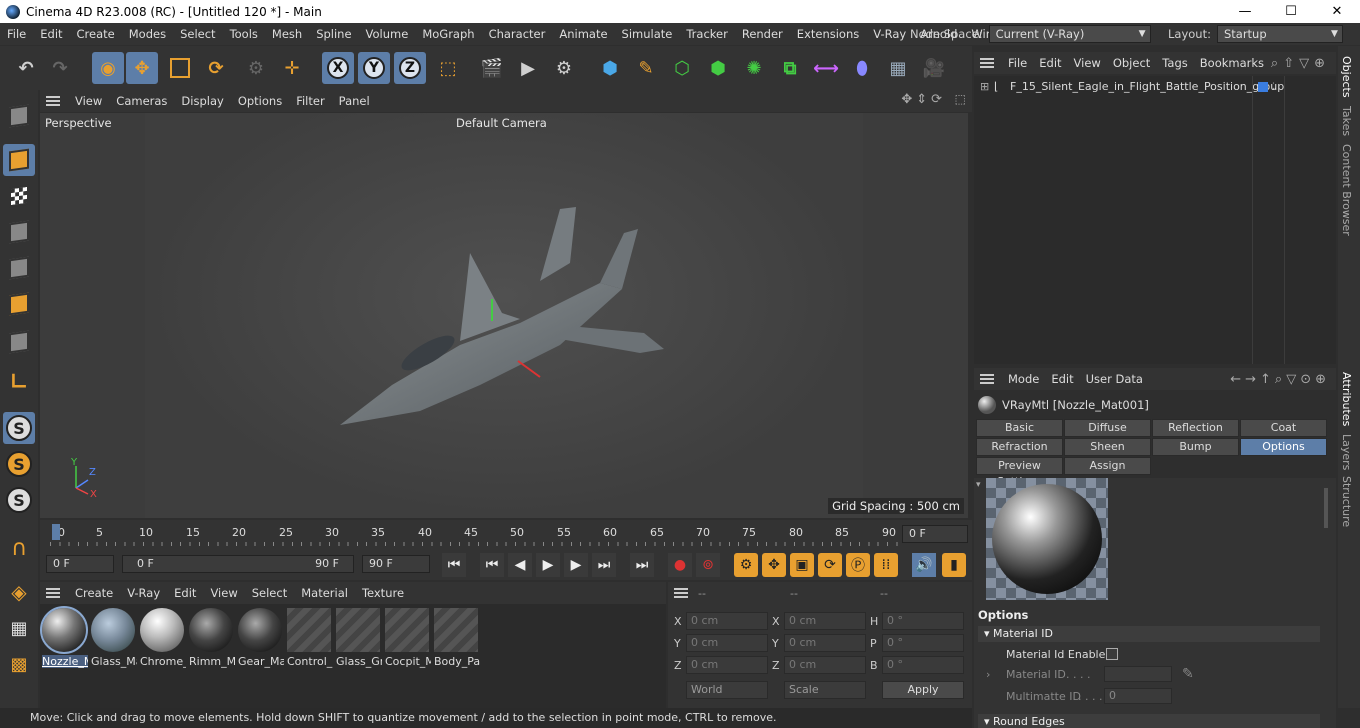  What do you see at coordinates (1112, 654) in the screenshot?
I see `mat-id-enabled-checkbox` at bounding box center [1112, 654].